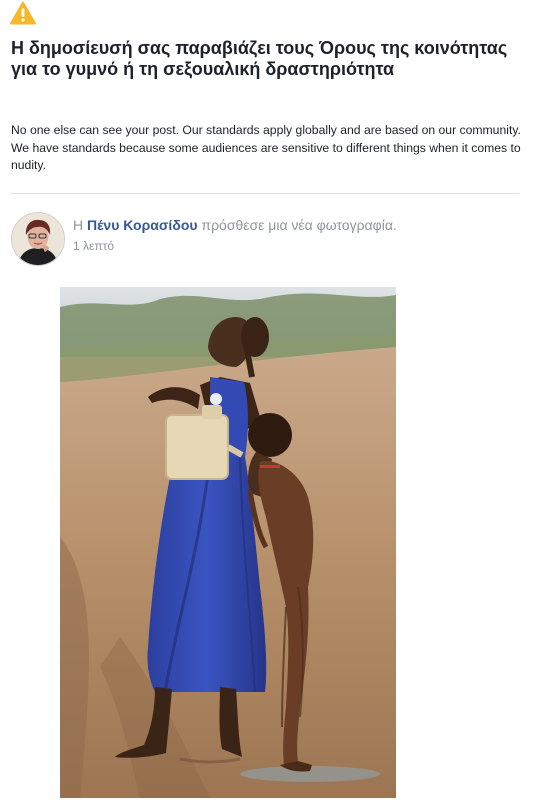  Describe the element at coordinates (80, 225) in the screenshot. I see `post-header-prefix: Η` at that location.